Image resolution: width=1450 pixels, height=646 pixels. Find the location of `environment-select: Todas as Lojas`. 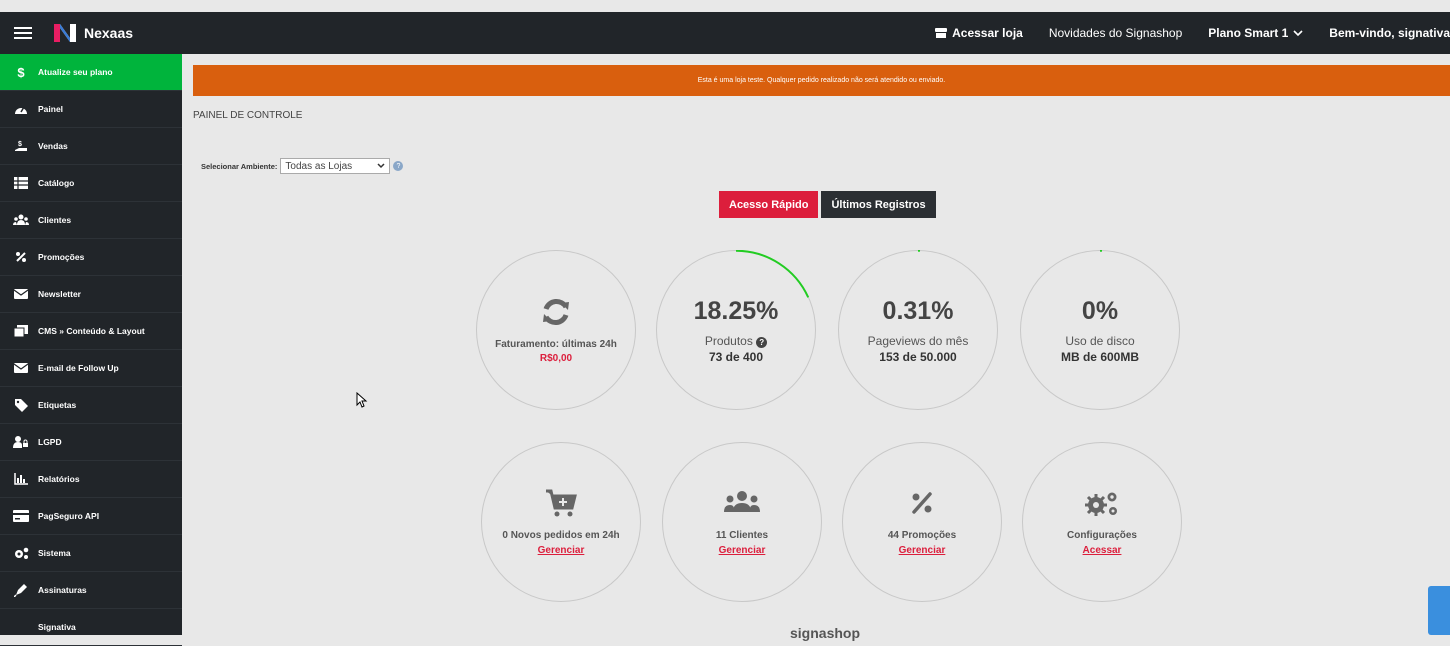

environment-select: Todas as Lojas is located at coordinates (335, 166).